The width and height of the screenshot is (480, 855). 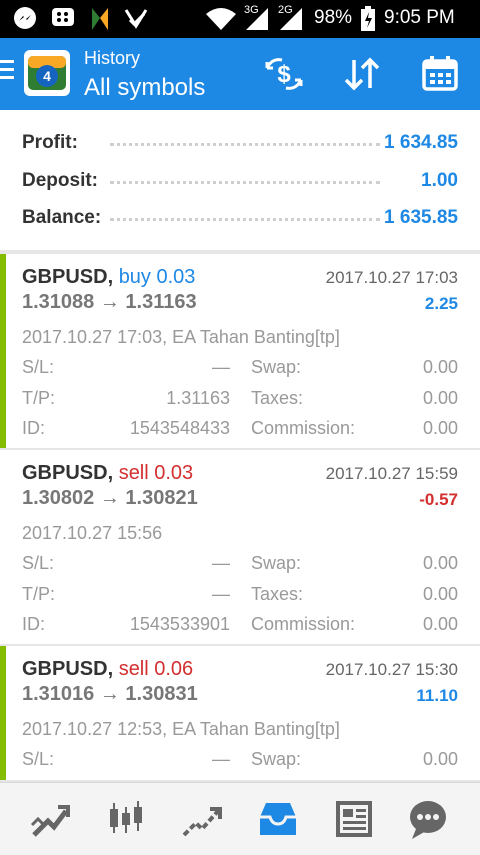 I want to click on wifi-icon, so click(x=221, y=19).